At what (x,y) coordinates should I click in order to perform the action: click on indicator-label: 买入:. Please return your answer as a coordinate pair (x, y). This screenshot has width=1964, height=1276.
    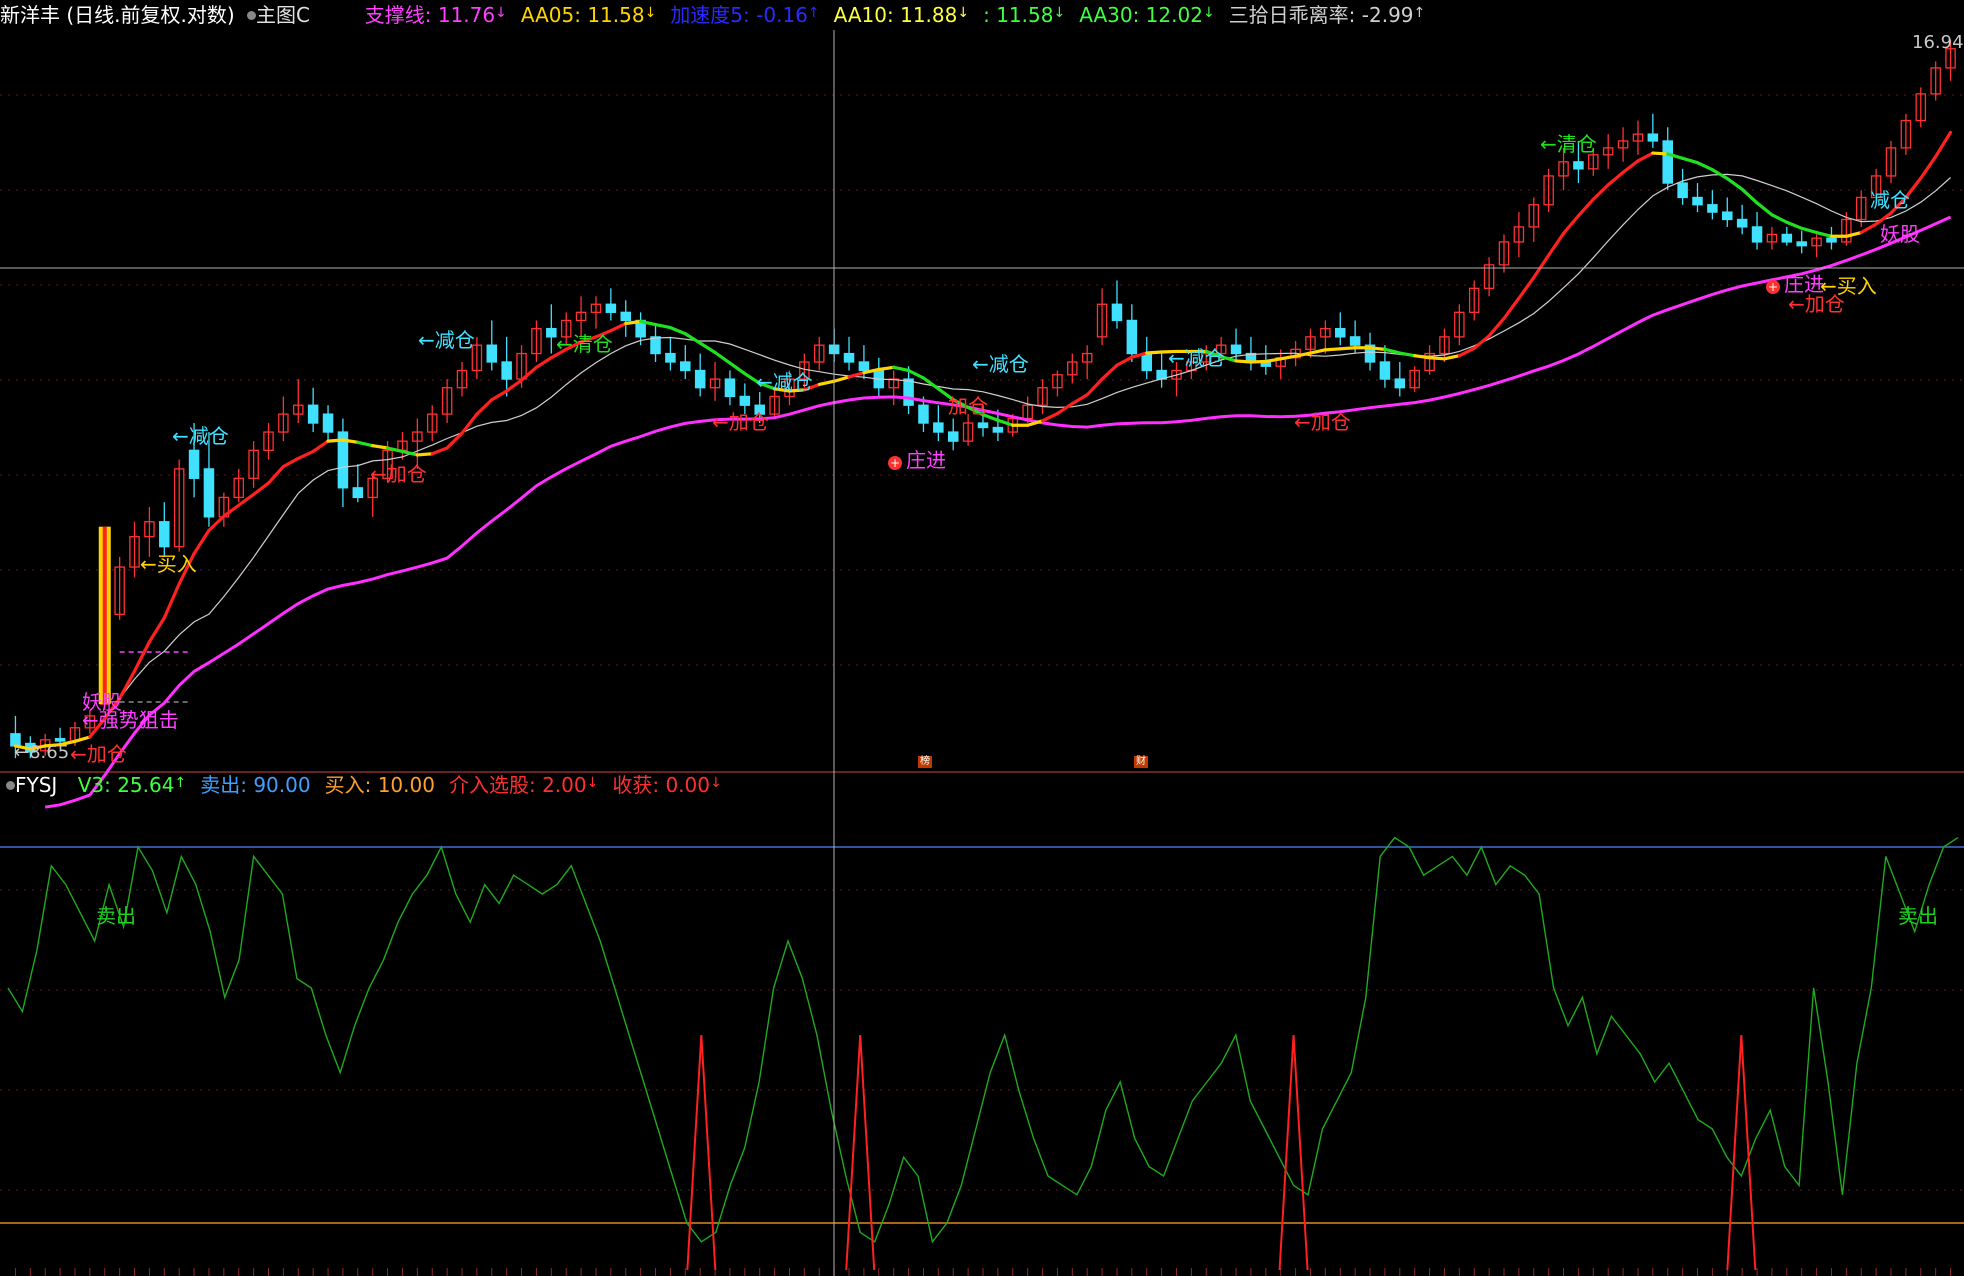
    Looking at the image, I should click on (351, 785).